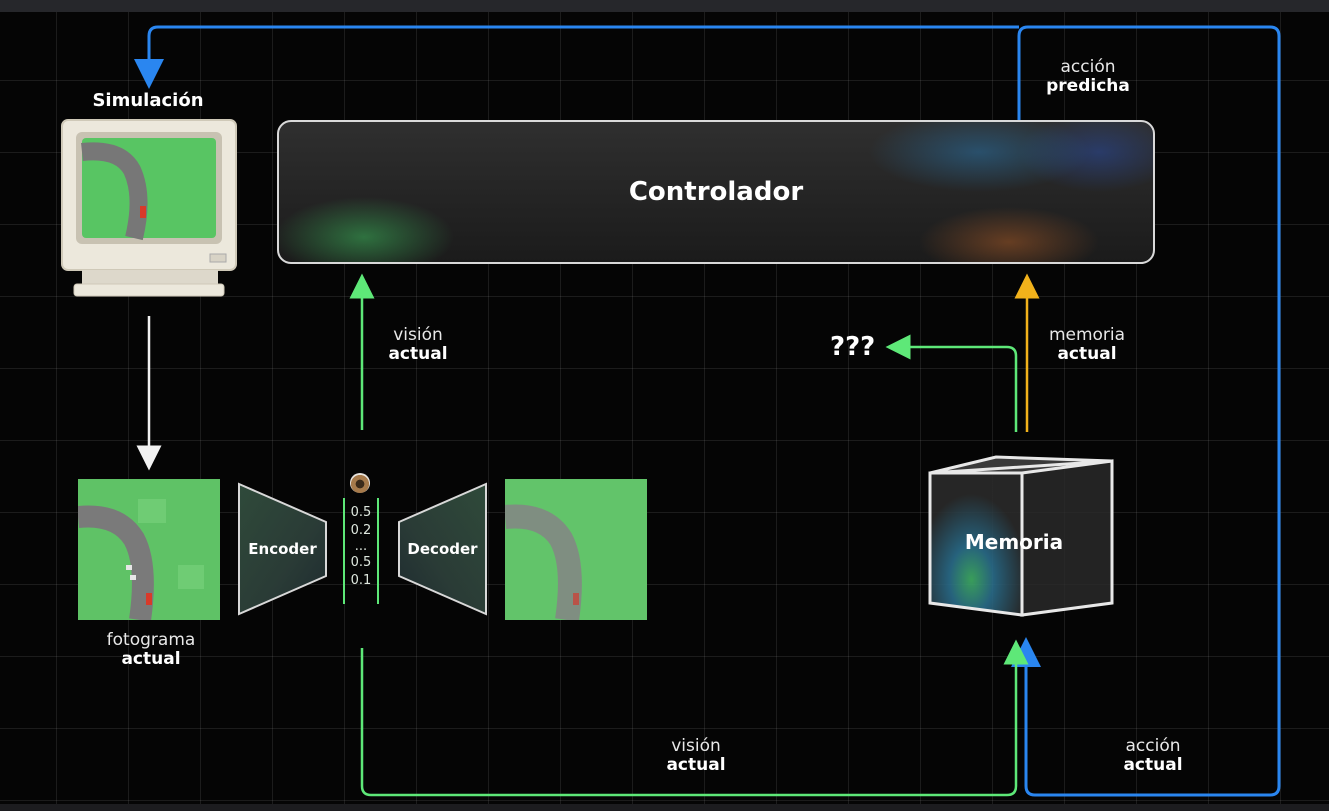  Describe the element at coordinates (1014, 542) in the screenshot. I see `memory-title: Memoria` at that location.